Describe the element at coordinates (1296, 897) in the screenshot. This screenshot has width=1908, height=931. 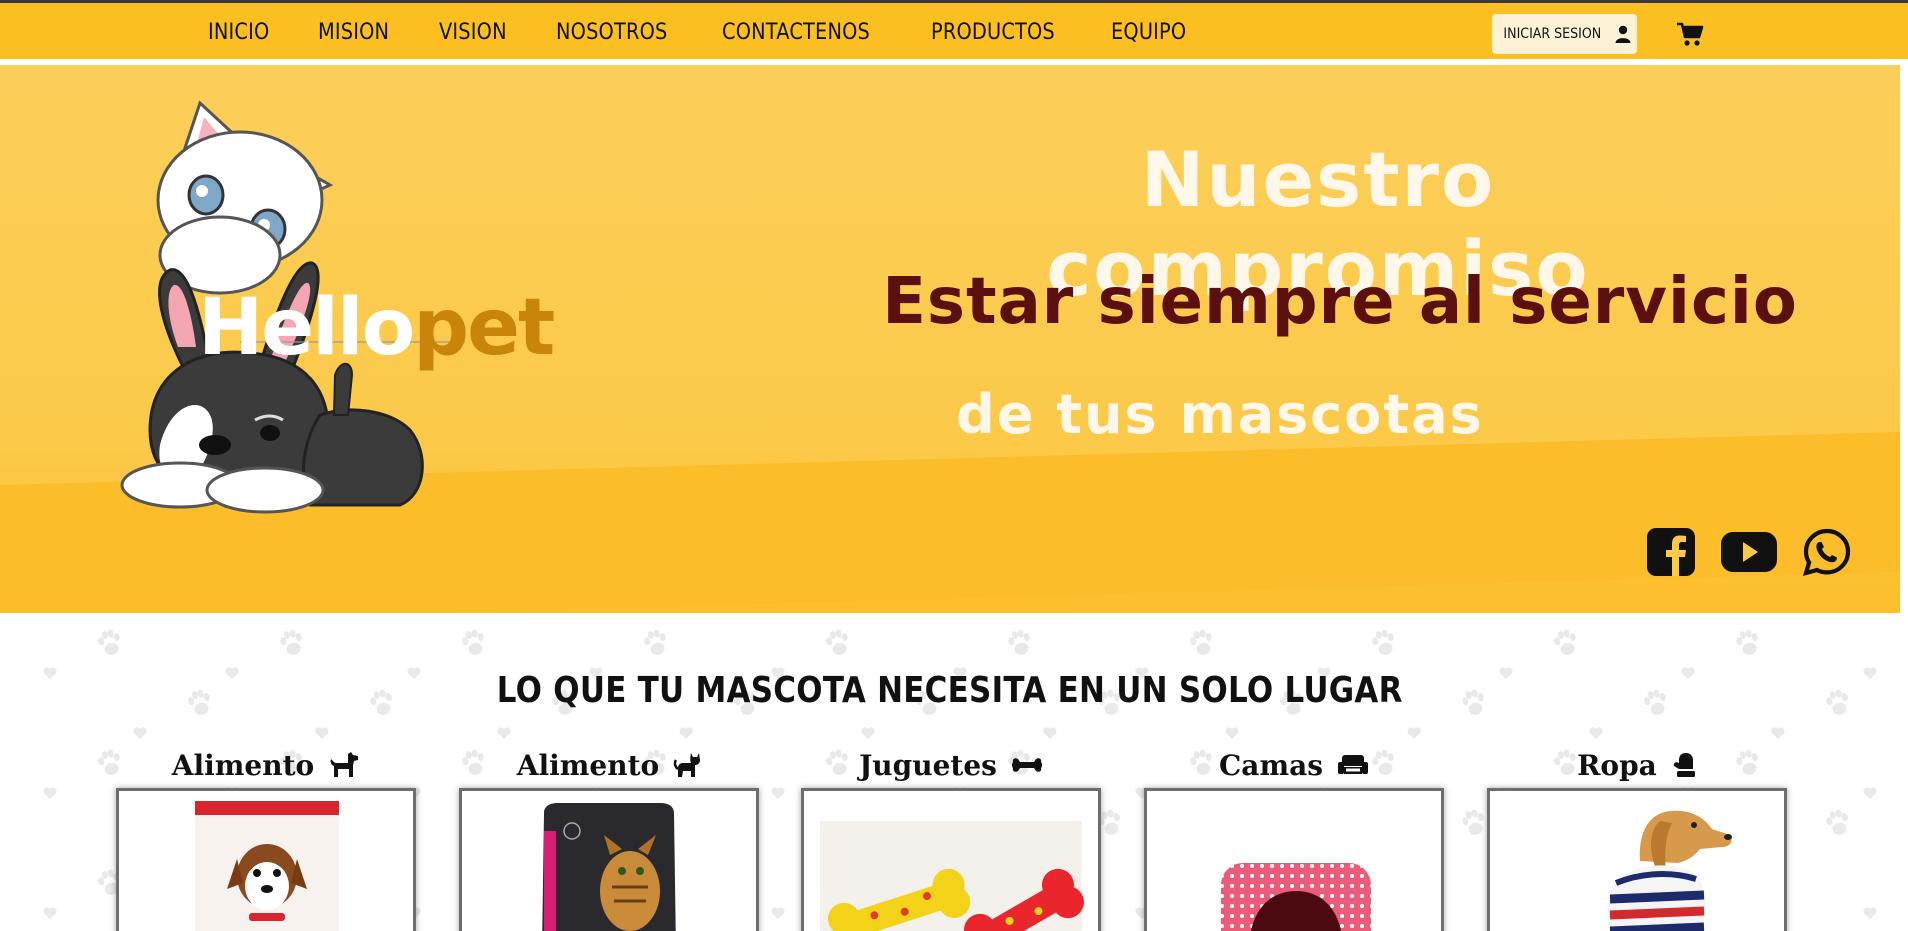
I see `pet-bed-image` at that location.